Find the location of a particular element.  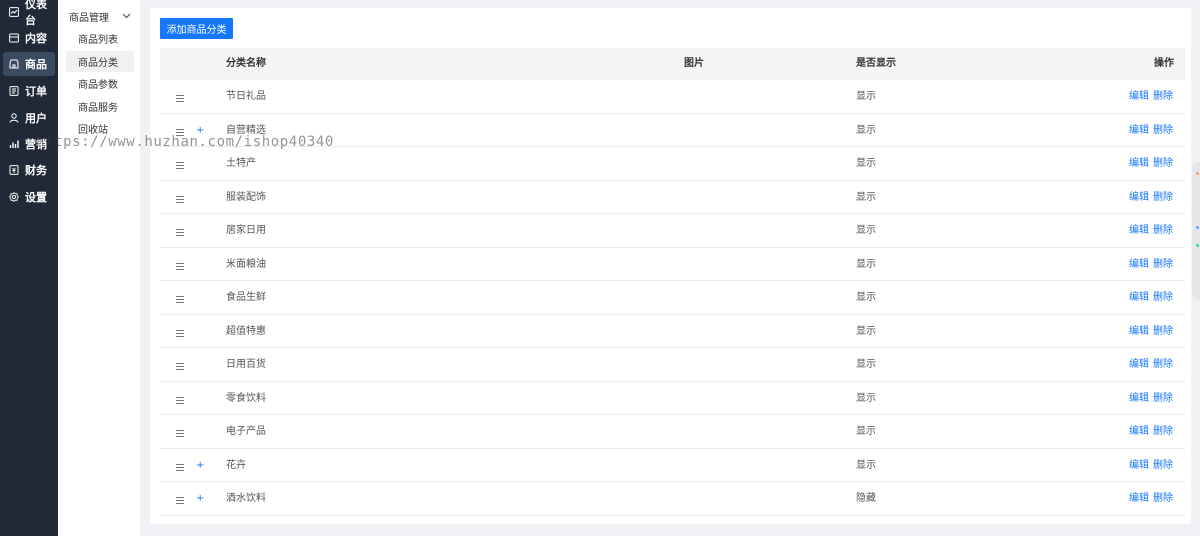

header-actions: 操作 is located at coordinates (1164, 63).